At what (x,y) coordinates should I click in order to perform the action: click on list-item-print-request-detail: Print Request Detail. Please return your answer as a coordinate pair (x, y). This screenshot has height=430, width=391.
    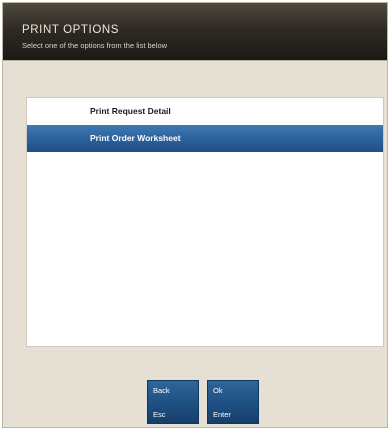
    Looking at the image, I should click on (205, 111).